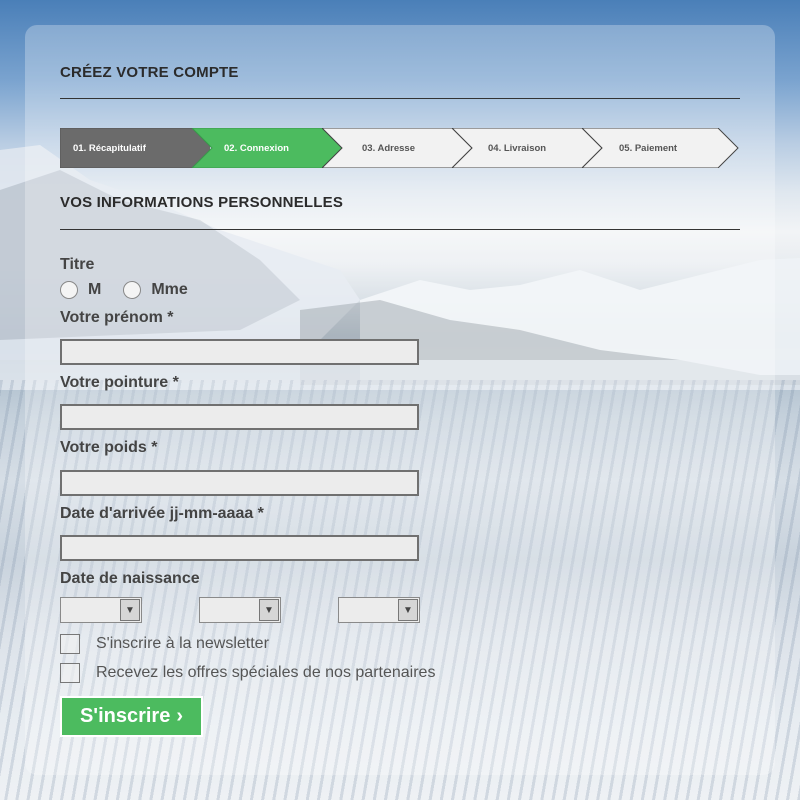 The height and width of the screenshot is (800, 800). I want to click on birth-month-select: ▼, so click(240, 610).